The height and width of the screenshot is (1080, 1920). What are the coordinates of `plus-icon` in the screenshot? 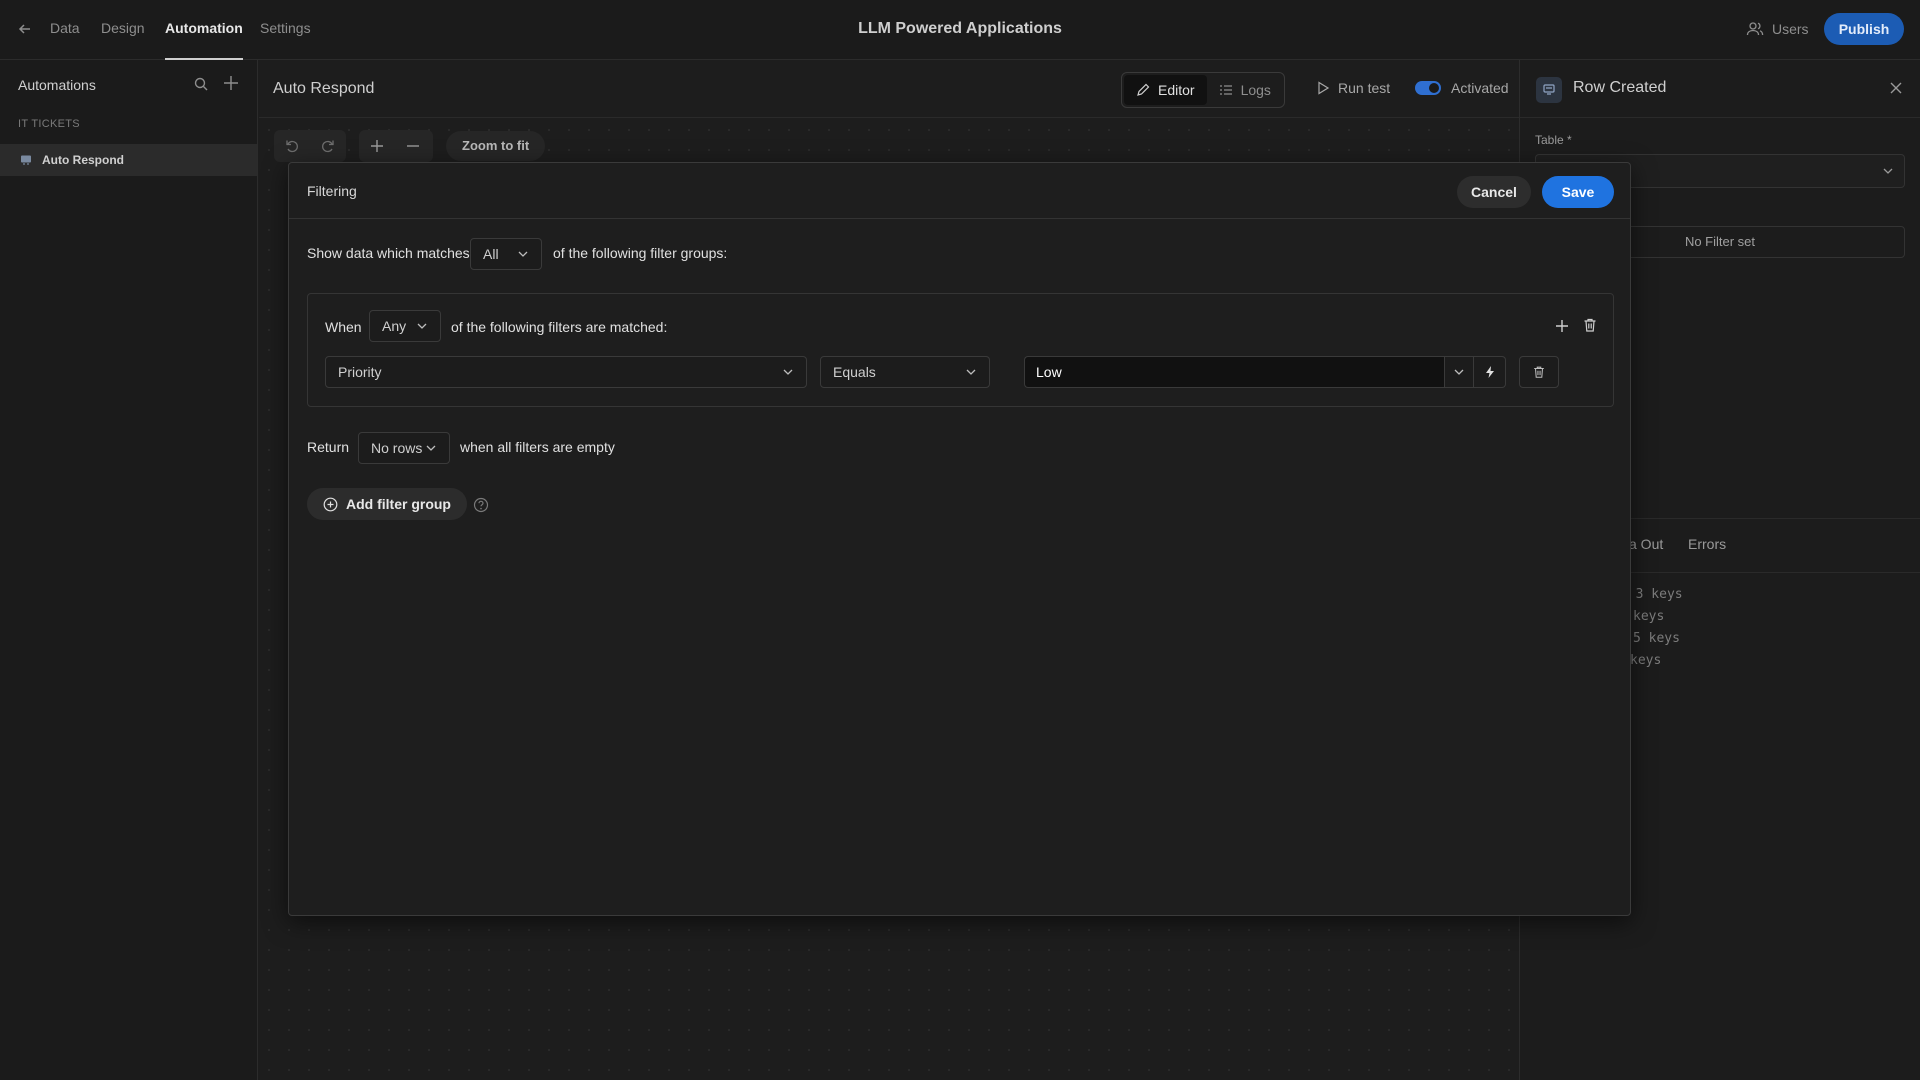 It's located at (377, 146).